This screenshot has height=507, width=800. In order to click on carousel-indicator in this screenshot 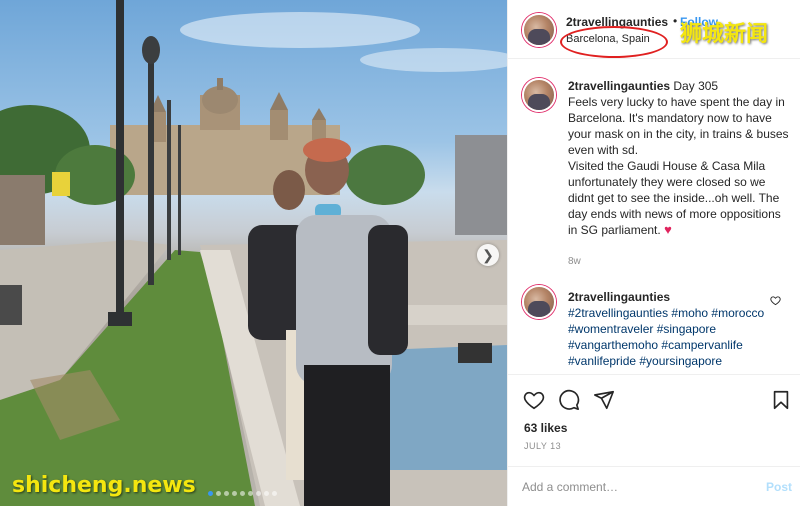, I will do `click(242, 493)`.